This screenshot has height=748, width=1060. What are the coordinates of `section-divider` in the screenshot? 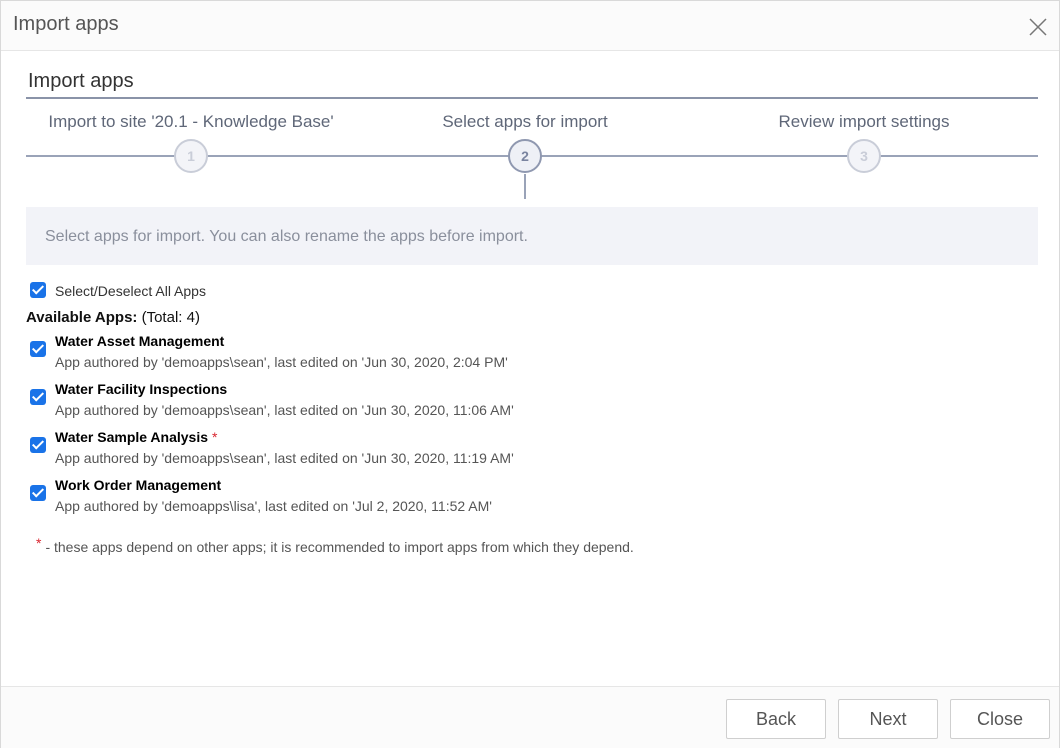 It's located at (532, 98).